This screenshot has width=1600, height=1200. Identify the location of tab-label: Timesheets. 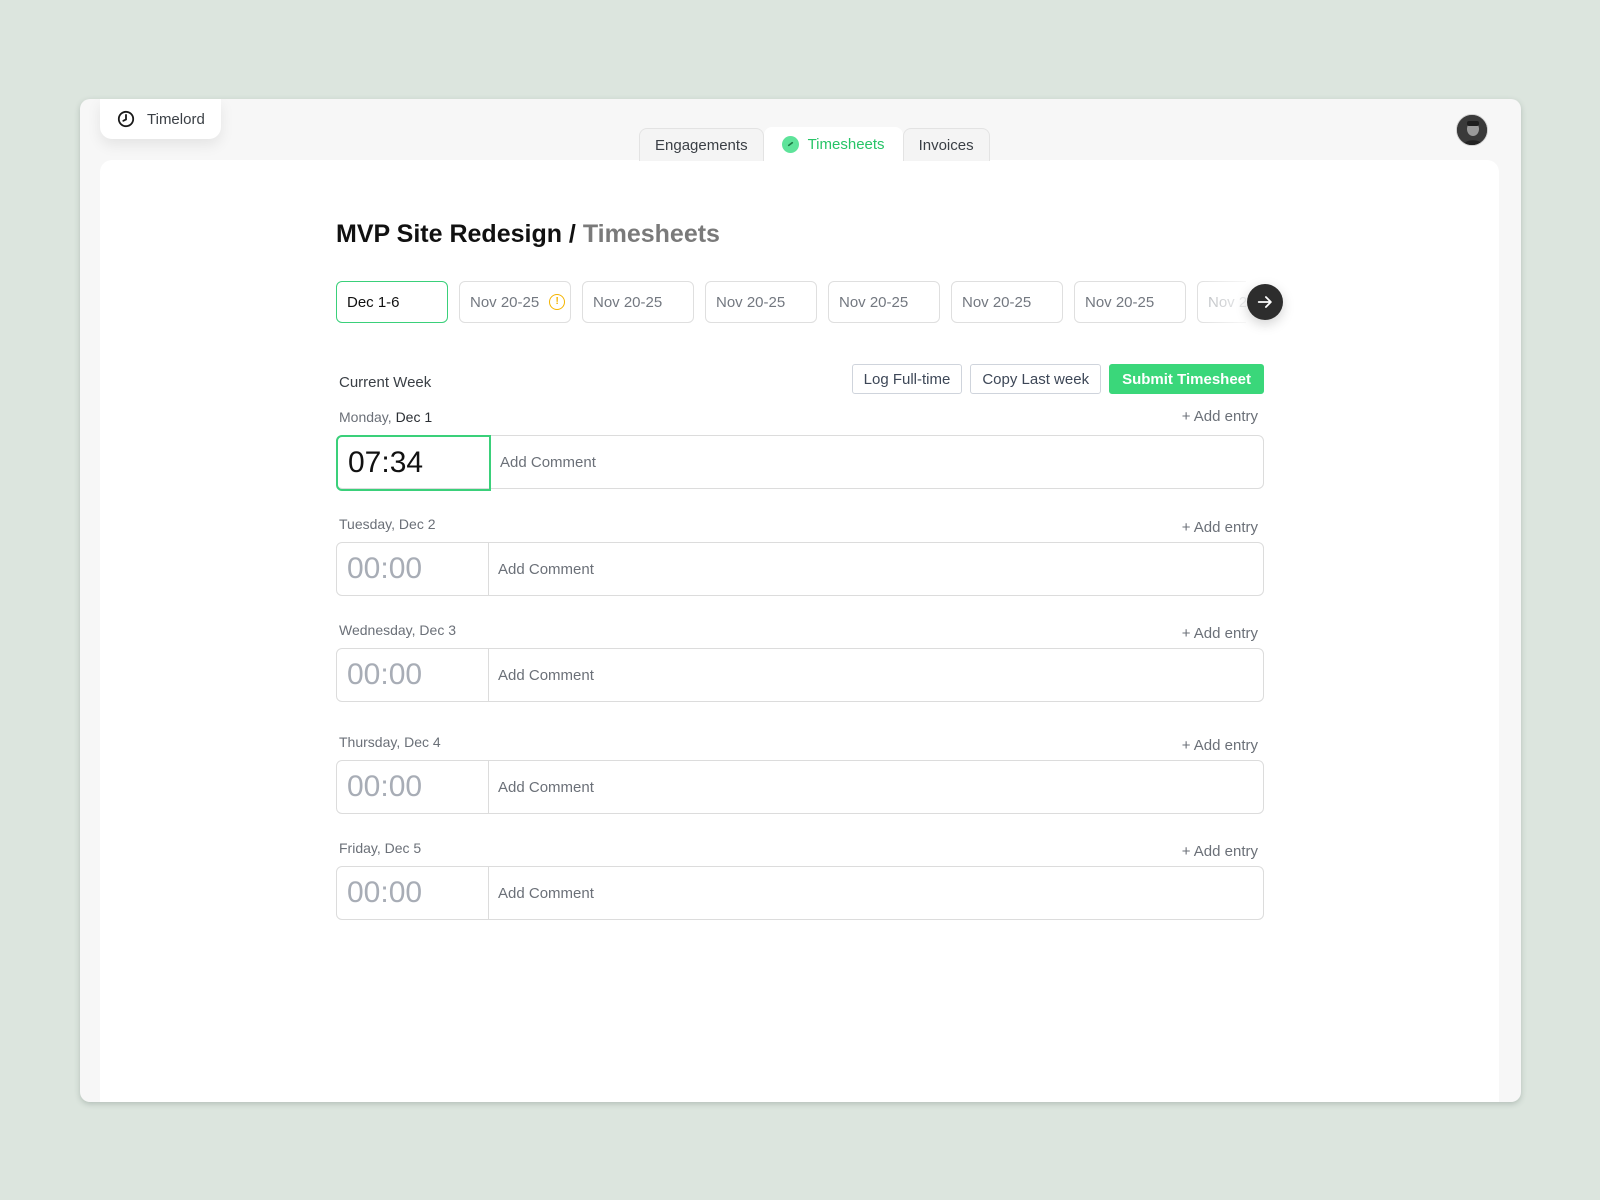
(846, 144).